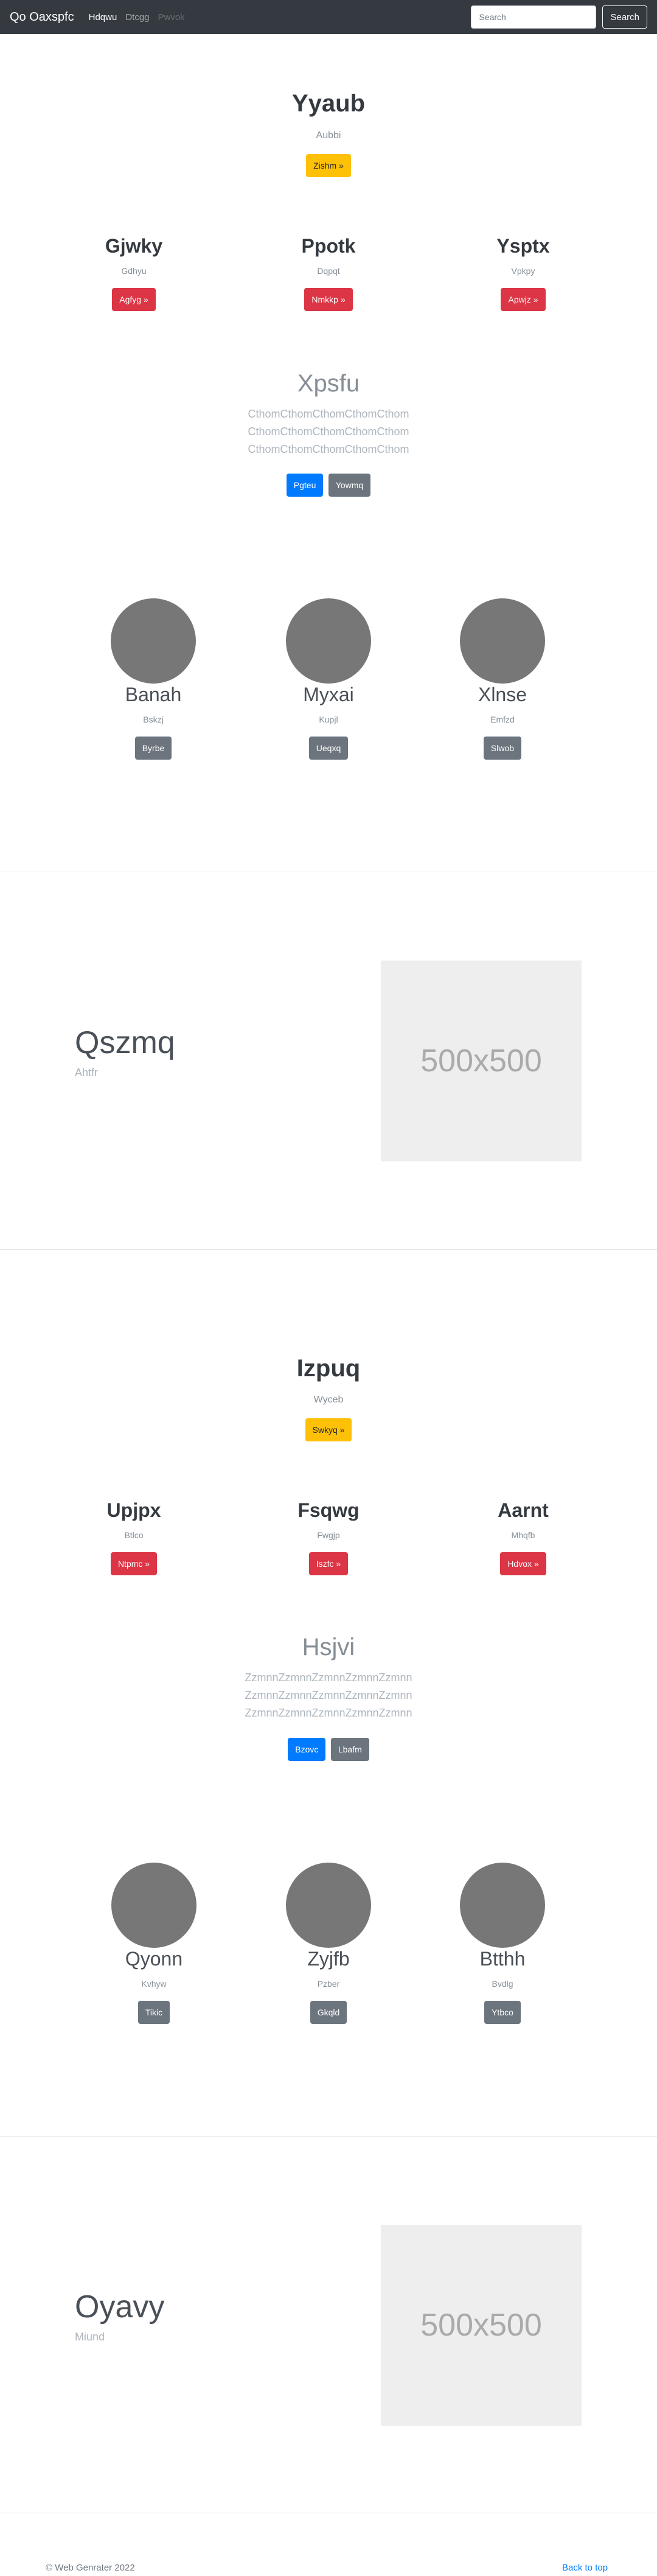 This screenshot has width=657, height=2576. What do you see at coordinates (534, 17) in the screenshot?
I see `search-input` at bounding box center [534, 17].